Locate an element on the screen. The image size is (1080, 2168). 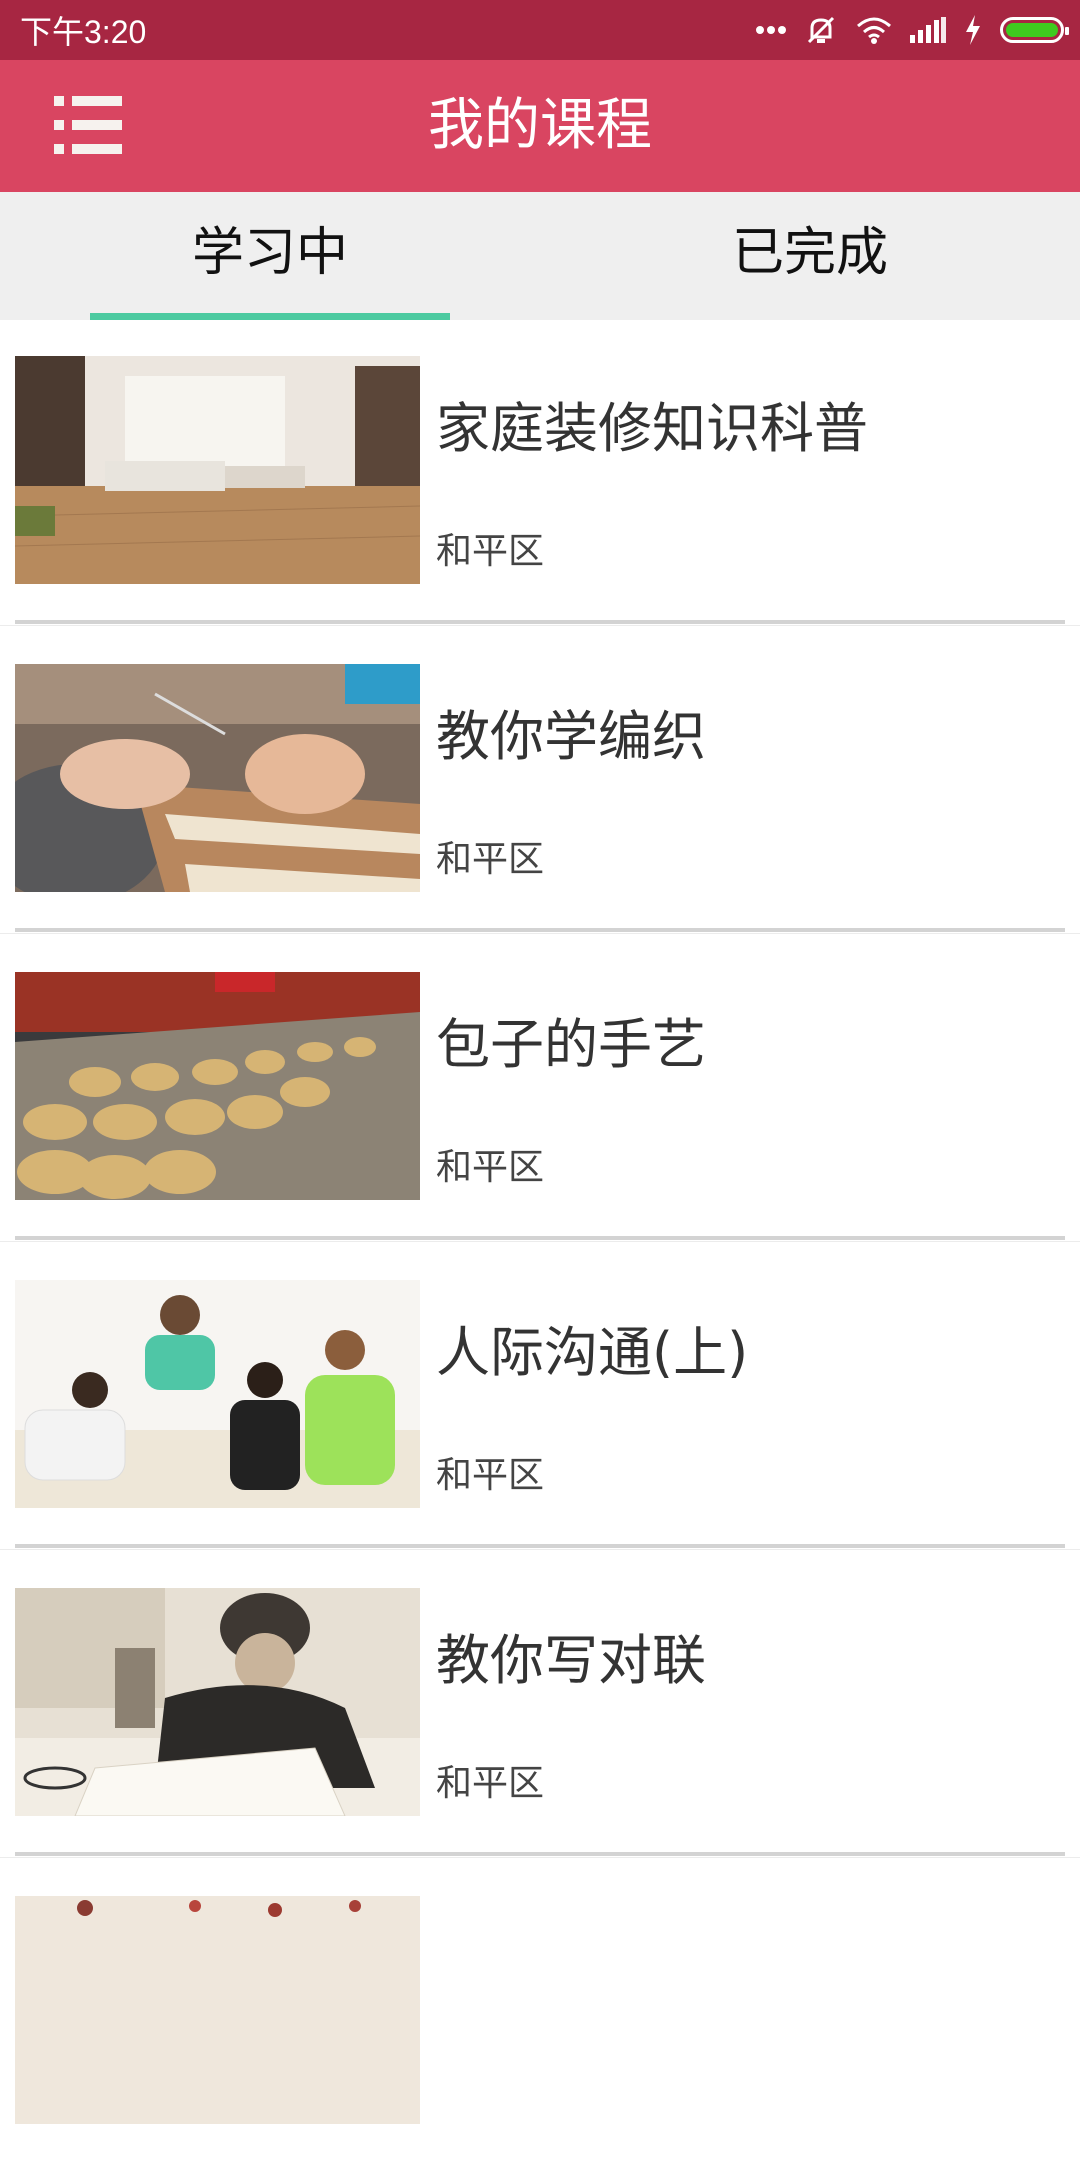
course-item: 包子的手艺 和平区 is located at coordinates (540, 1090).